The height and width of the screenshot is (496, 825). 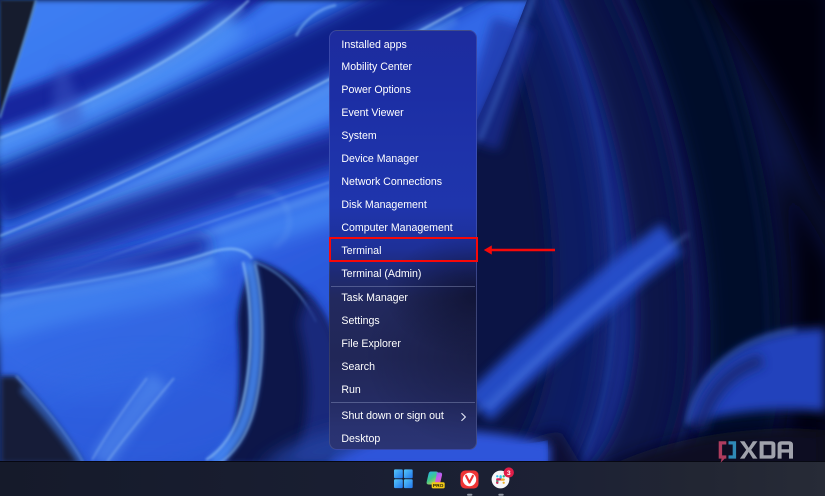 What do you see at coordinates (509, 473) in the screenshot?
I see `svg-text: 3` at bounding box center [509, 473].